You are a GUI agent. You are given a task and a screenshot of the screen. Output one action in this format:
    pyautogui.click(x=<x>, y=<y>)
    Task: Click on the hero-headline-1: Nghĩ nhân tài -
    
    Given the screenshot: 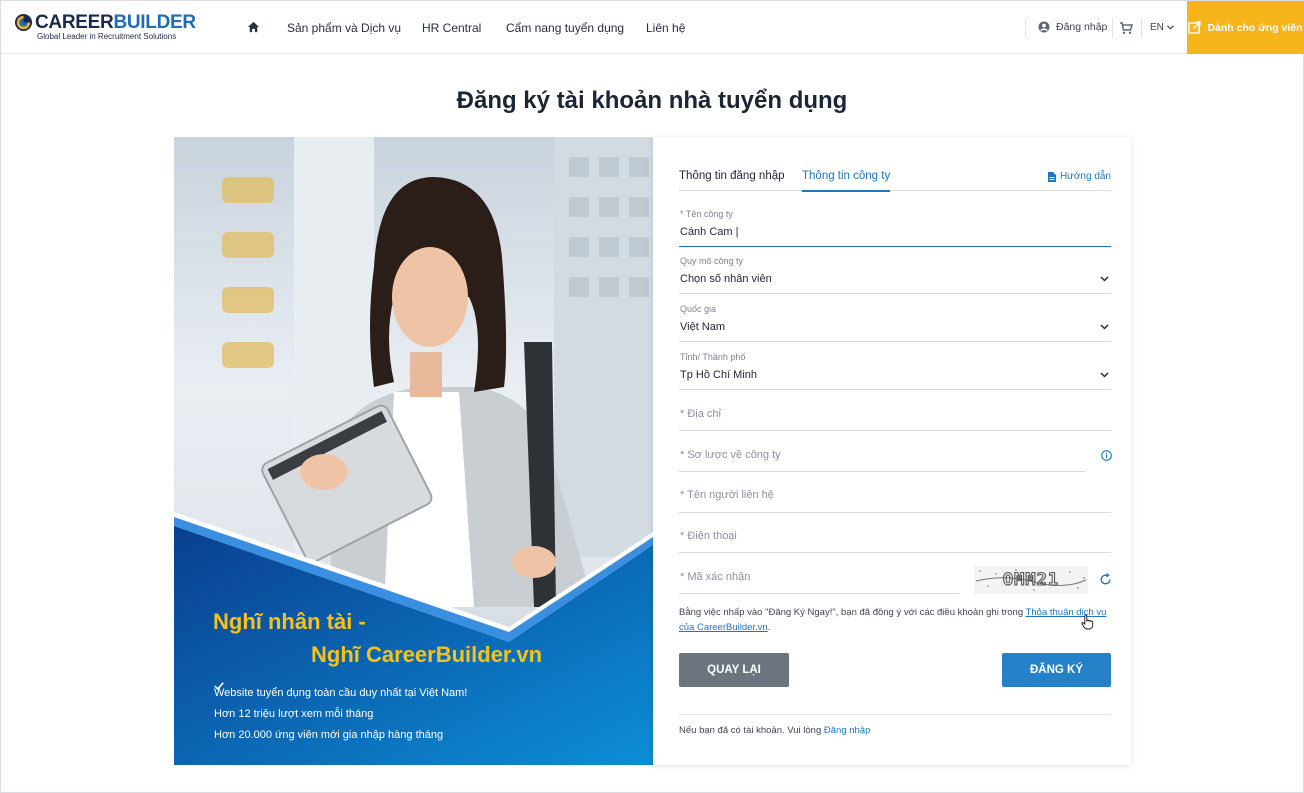 What is the action you would take?
    pyautogui.click(x=289, y=621)
    